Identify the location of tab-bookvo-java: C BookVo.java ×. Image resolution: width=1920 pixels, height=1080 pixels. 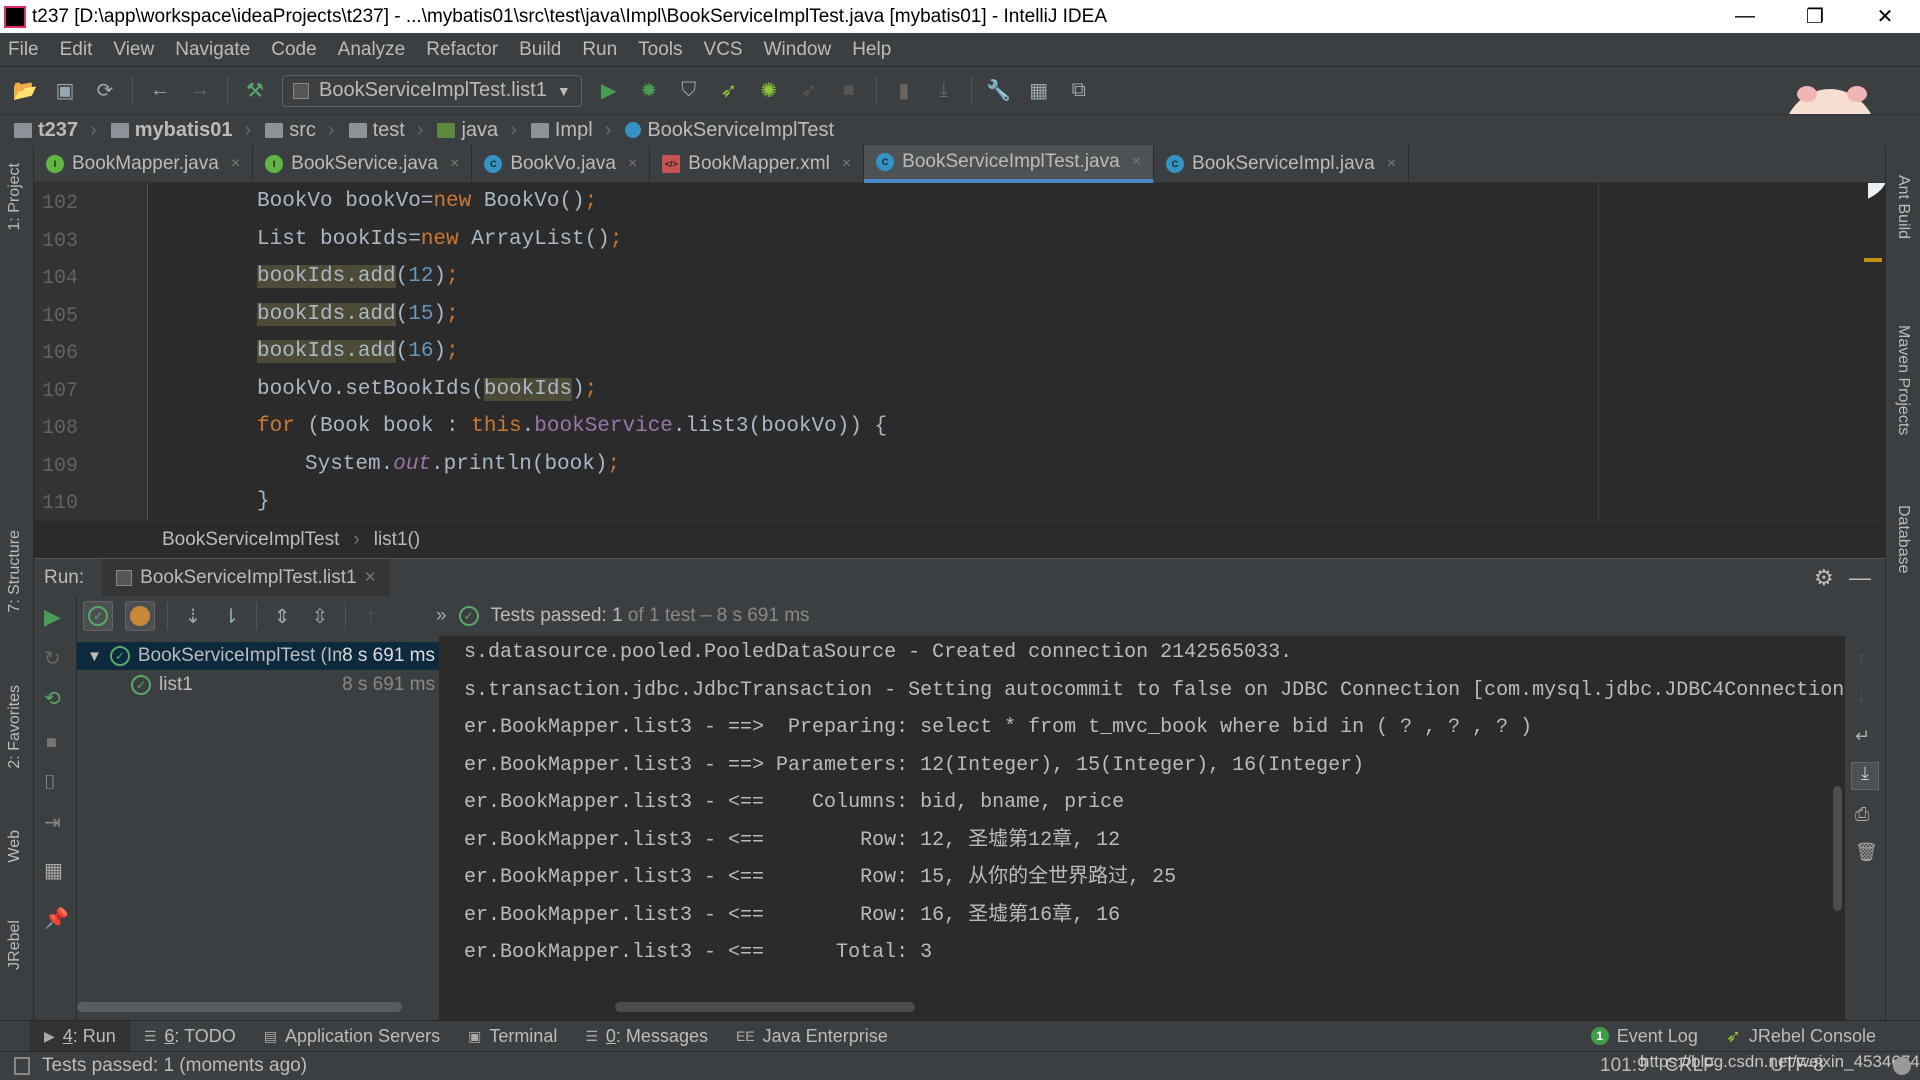
(561, 164).